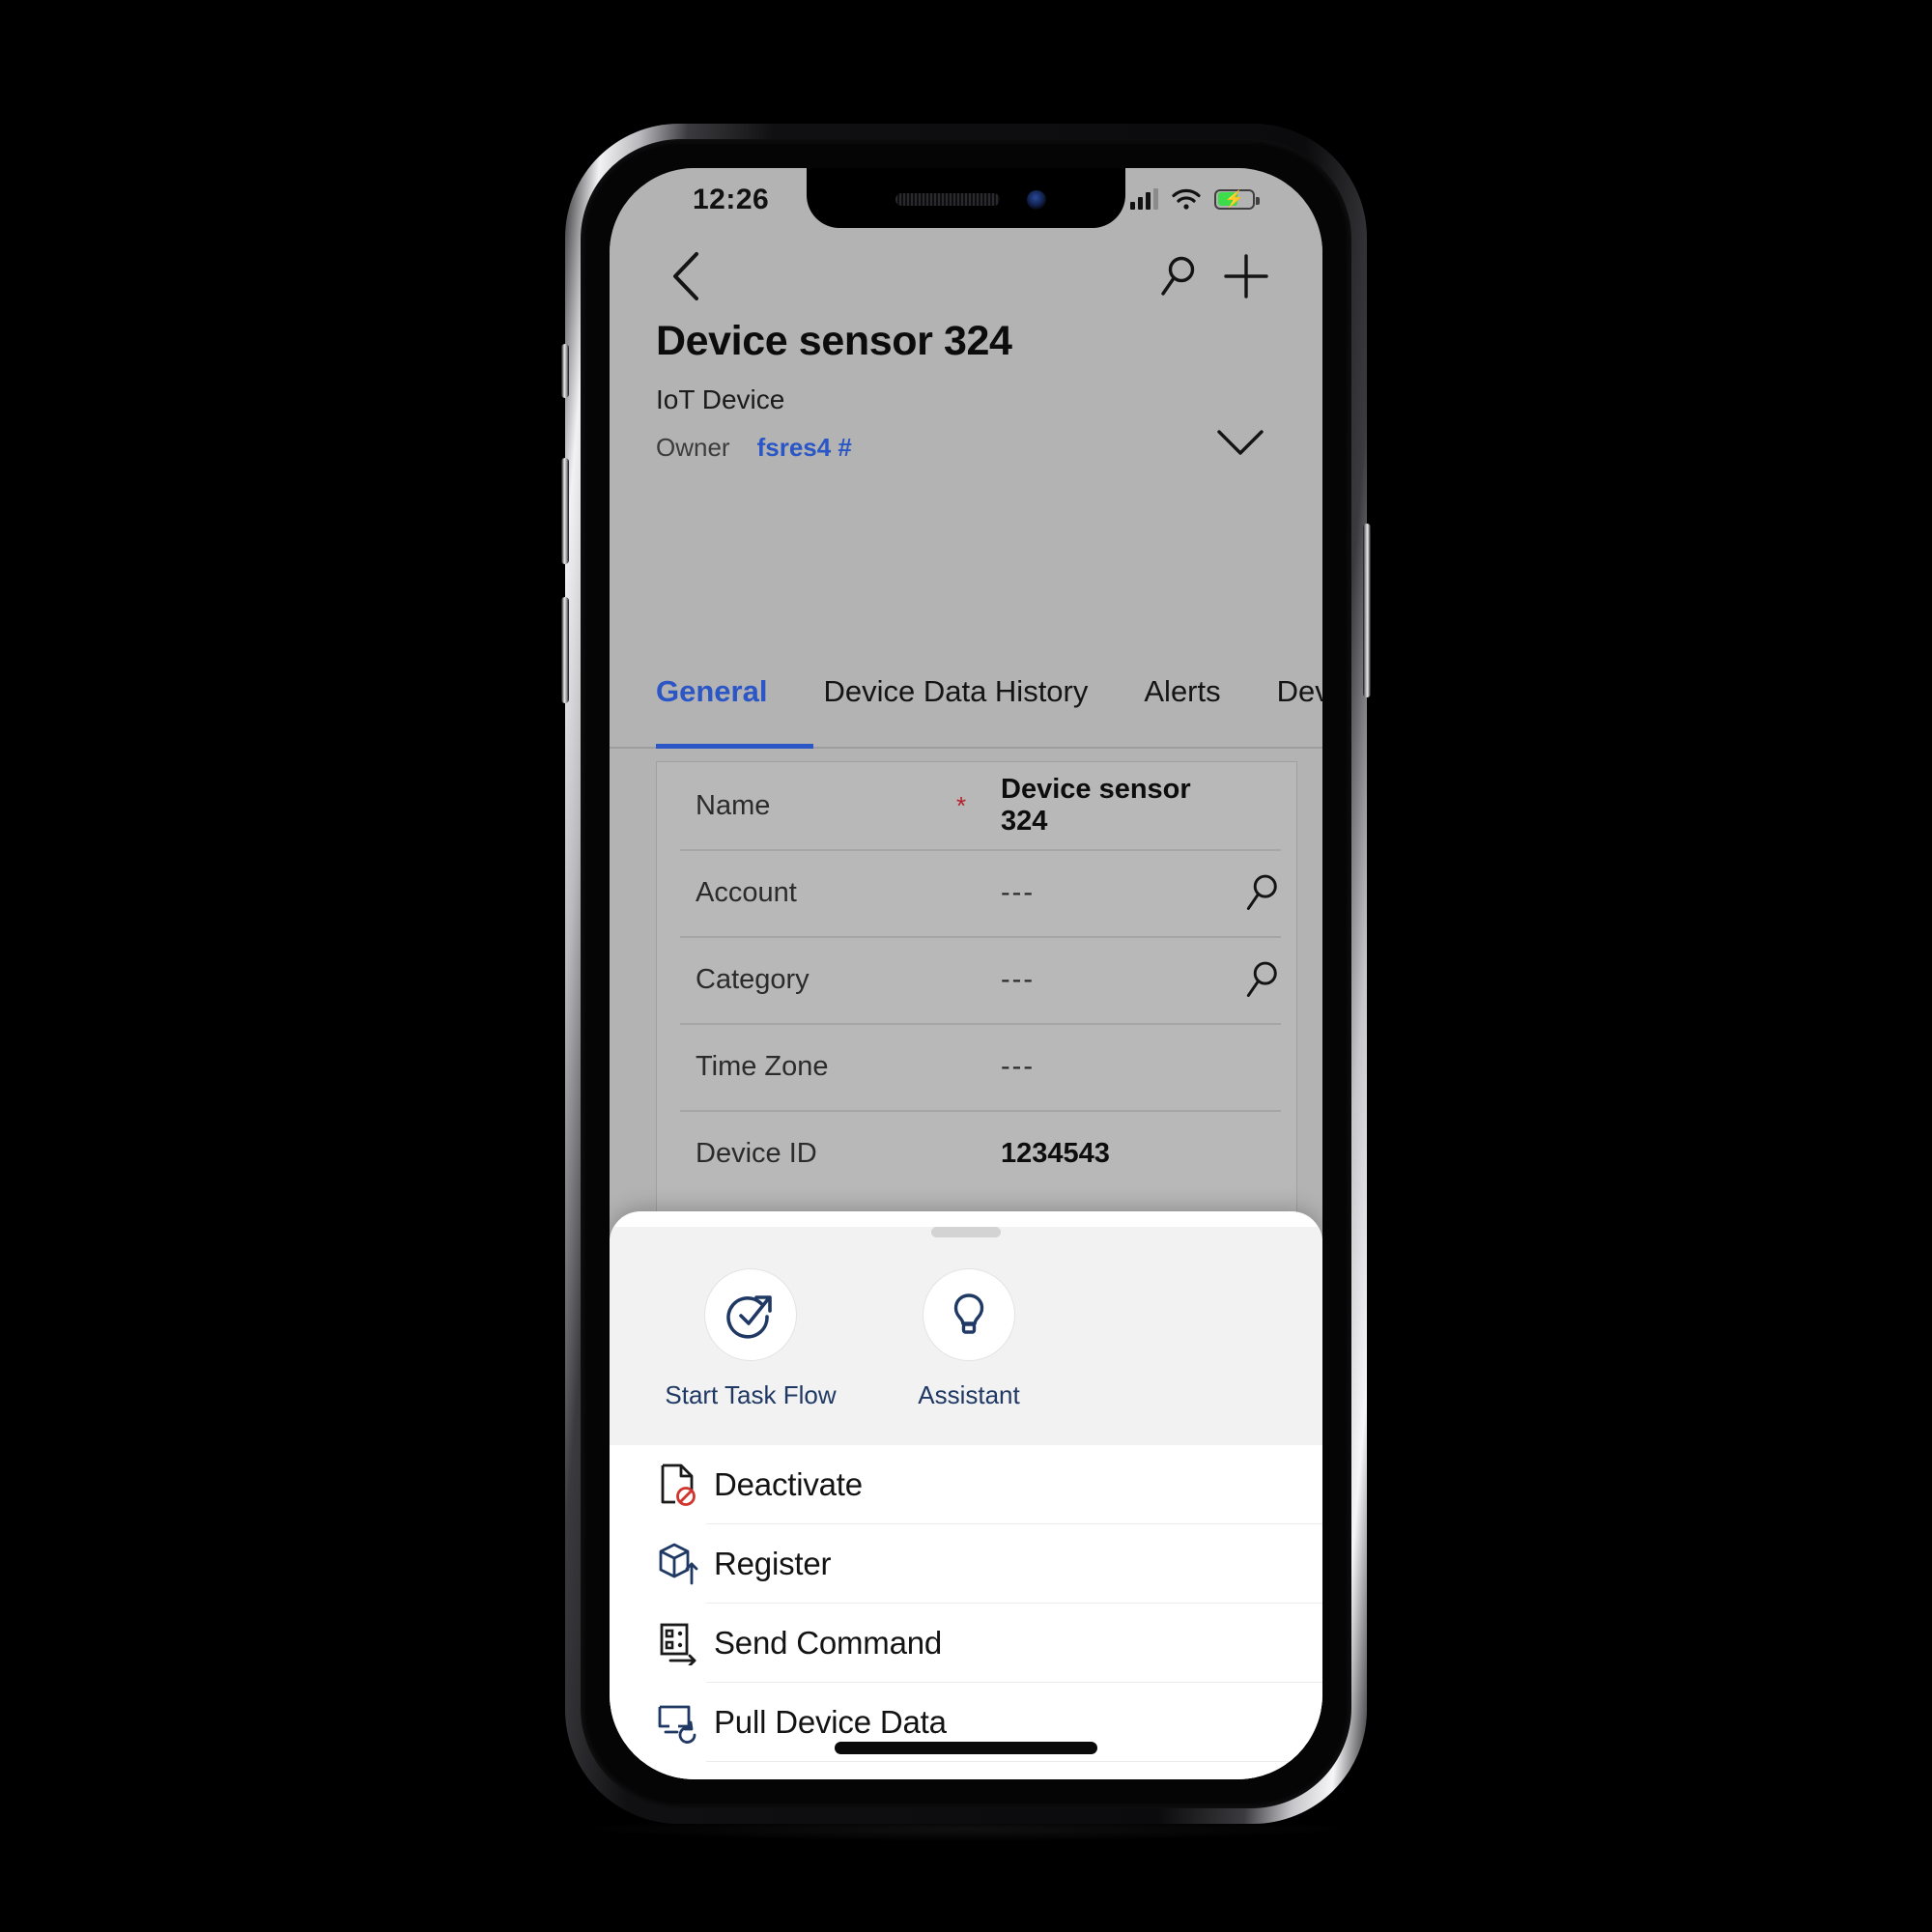 The image size is (1932, 1932). Describe the element at coordinates (834, 341) in the screenshot. I see `page-title: Device sensor 324` at that location.